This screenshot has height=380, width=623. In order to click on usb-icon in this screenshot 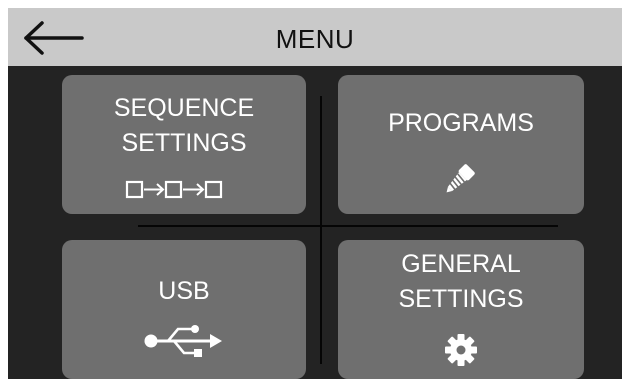, I will do `click(183, 341)`.